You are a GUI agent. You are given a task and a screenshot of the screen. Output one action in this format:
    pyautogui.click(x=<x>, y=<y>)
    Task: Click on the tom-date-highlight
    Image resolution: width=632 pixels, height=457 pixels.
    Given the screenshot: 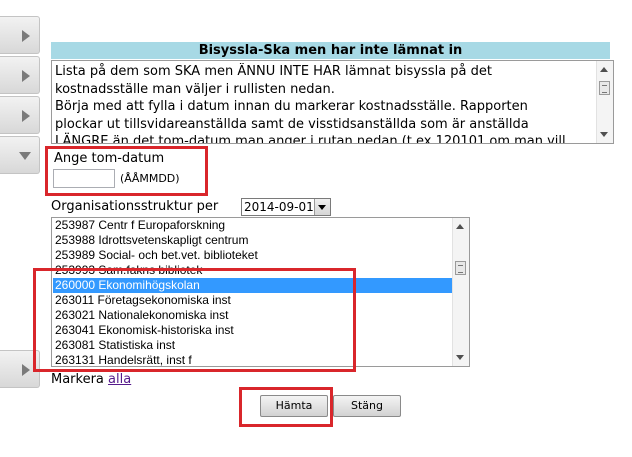 What is the action you would take?
    pyautogui.click(x=126, y=171)
    